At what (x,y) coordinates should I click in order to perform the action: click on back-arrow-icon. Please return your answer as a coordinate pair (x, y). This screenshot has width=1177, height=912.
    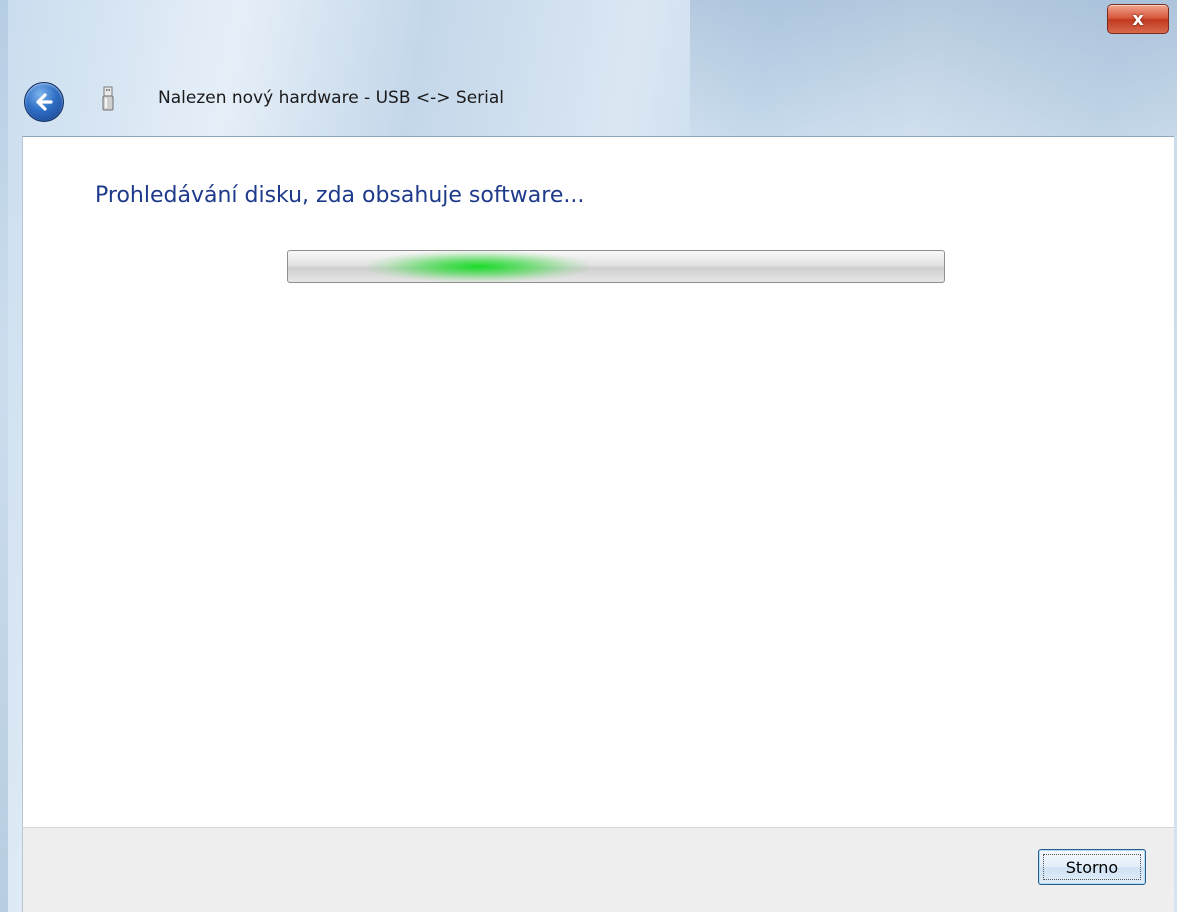
    Looking at the image, I should click on (44, 102).